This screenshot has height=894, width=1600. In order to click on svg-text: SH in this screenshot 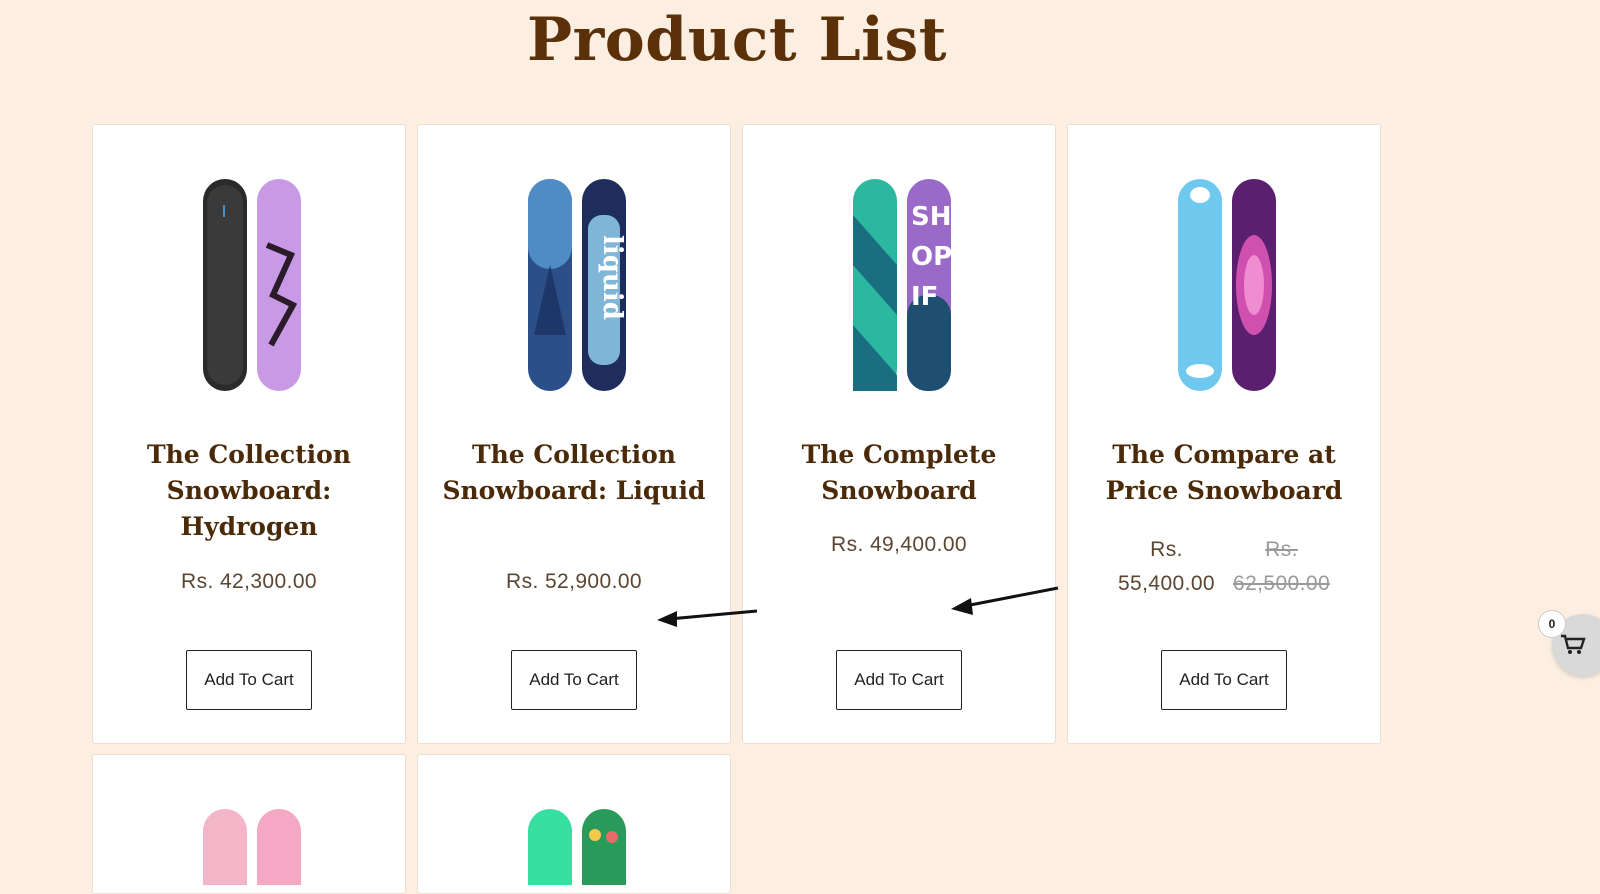, I will do `click(931, 217)`.